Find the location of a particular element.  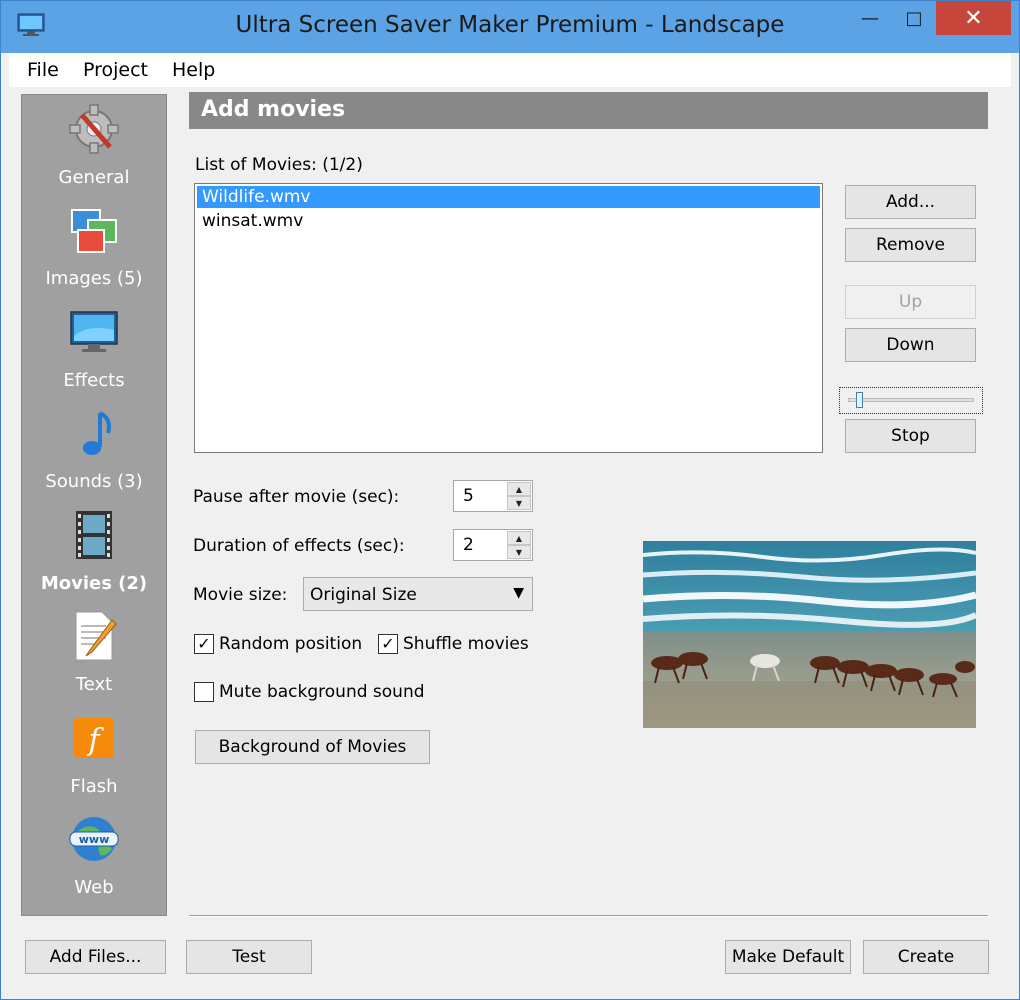

flash-icon: f is located at coordinates (94, 738).